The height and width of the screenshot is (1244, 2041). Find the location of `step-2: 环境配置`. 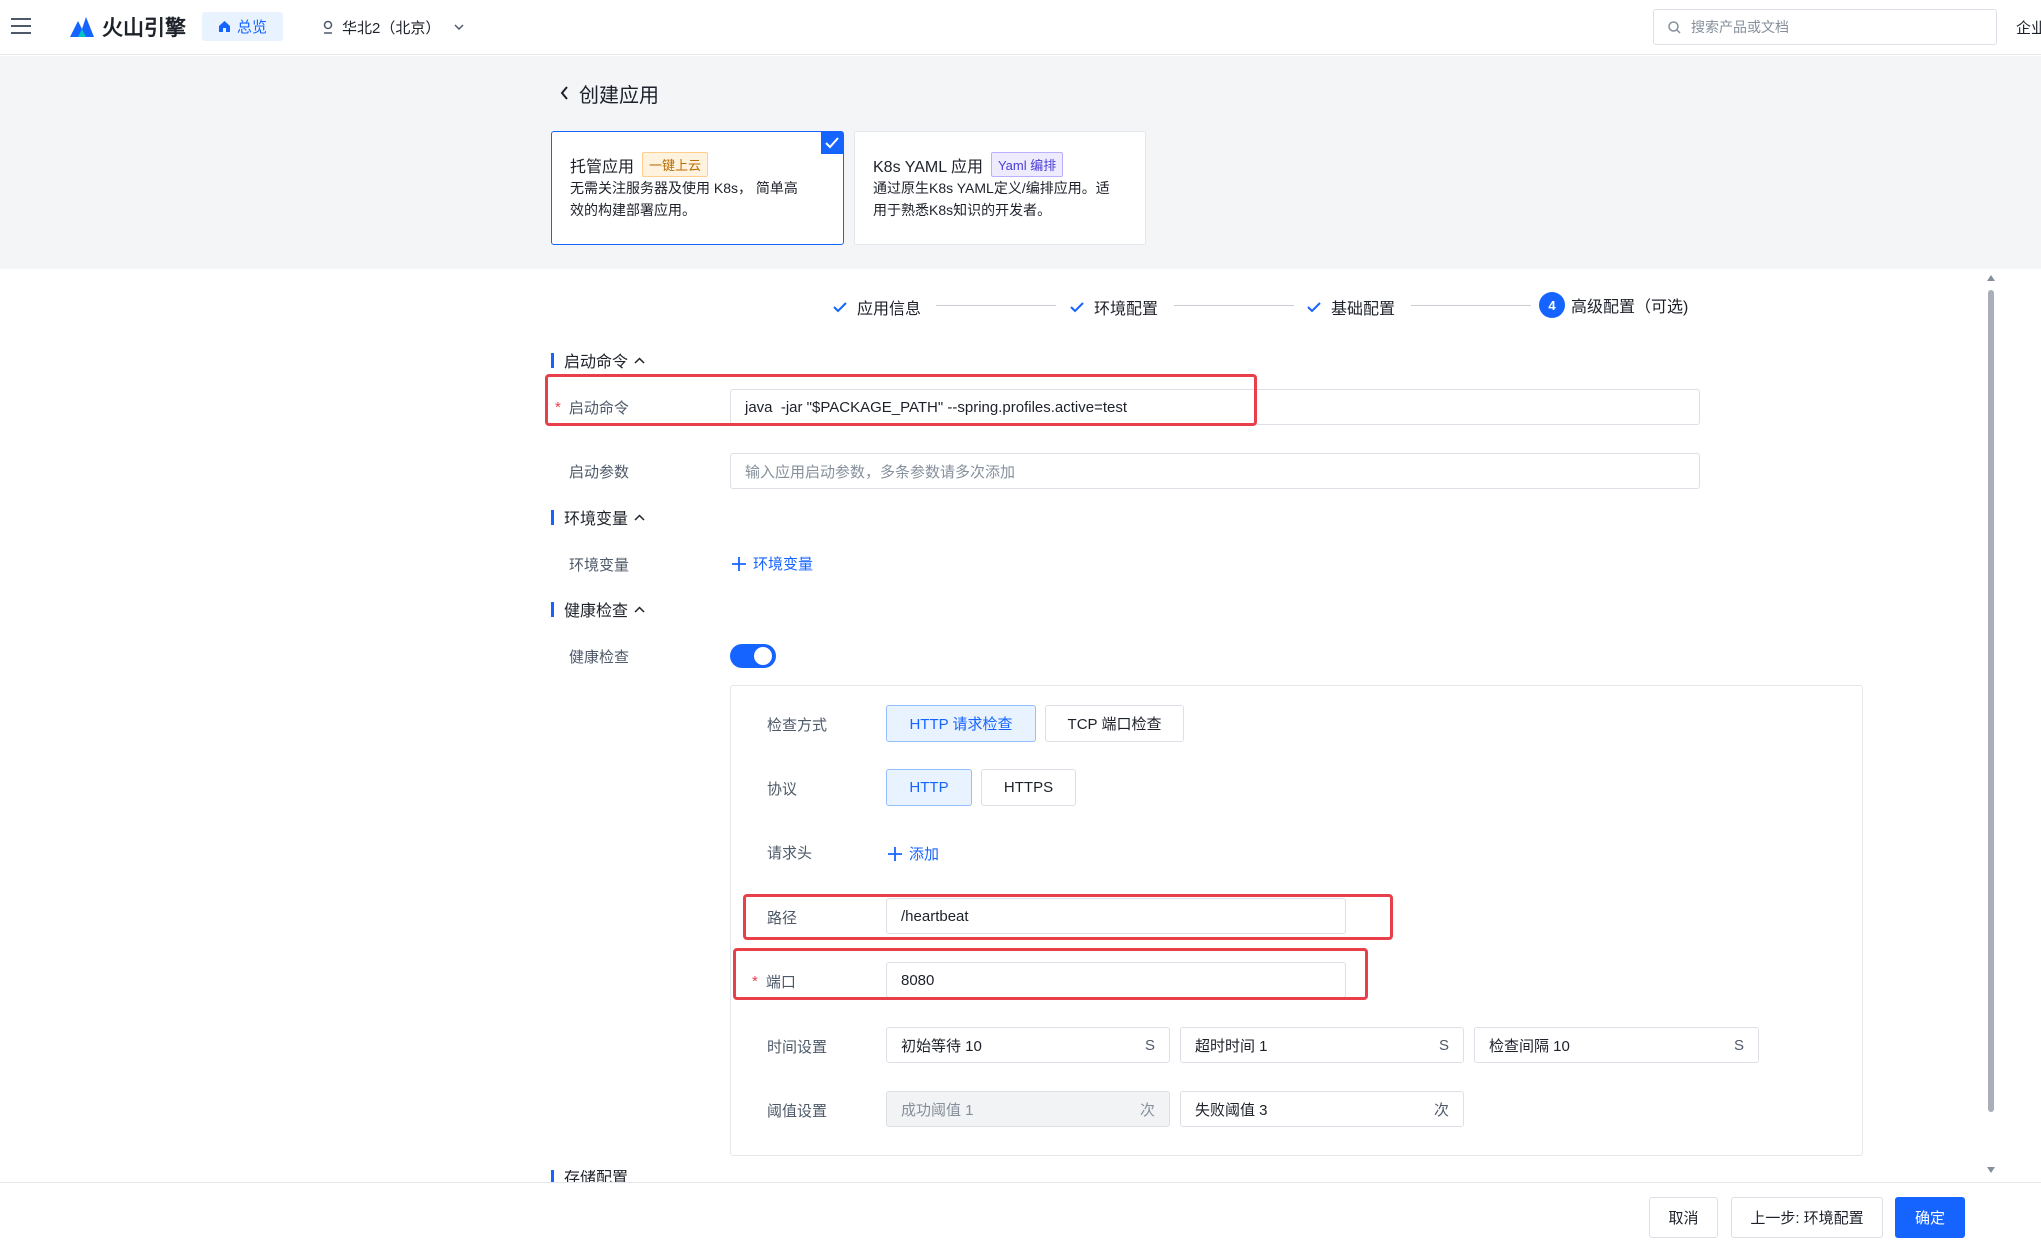

step-2: 环境配置 is located at coordinates (1114, 307).